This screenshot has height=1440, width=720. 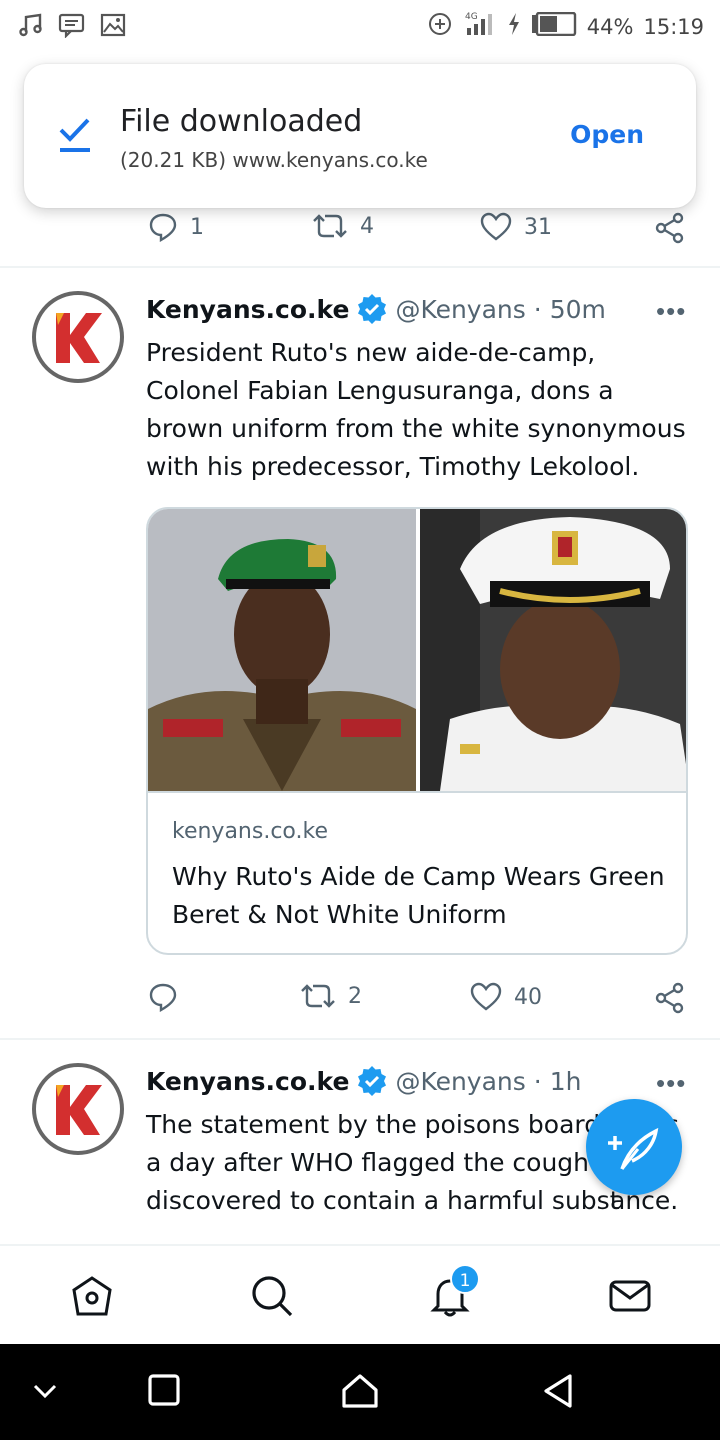 What do you see at coordinates (528, 997) in the screenshot?
I see `like-count: 40` at bounding box center [528, 997].